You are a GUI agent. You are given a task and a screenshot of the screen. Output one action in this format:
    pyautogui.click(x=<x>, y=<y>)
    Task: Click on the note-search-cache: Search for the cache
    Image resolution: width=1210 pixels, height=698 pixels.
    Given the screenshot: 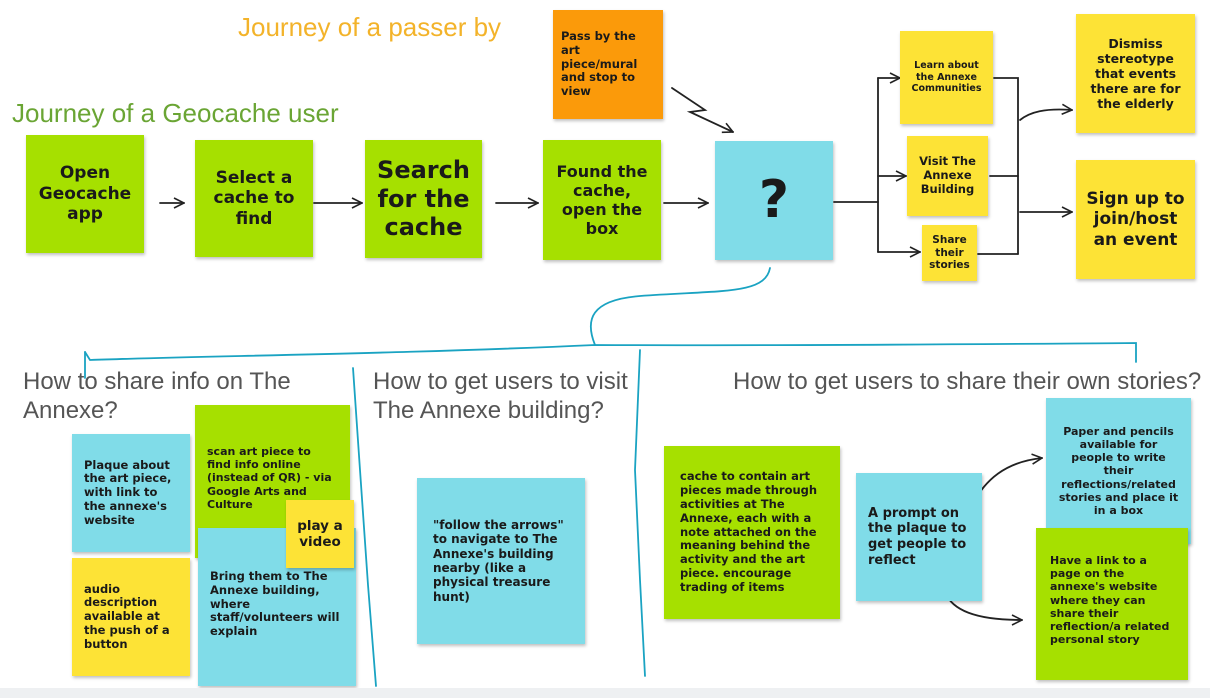 What is the action you would take?
    pyautogui.click(x=423, y=199)
    